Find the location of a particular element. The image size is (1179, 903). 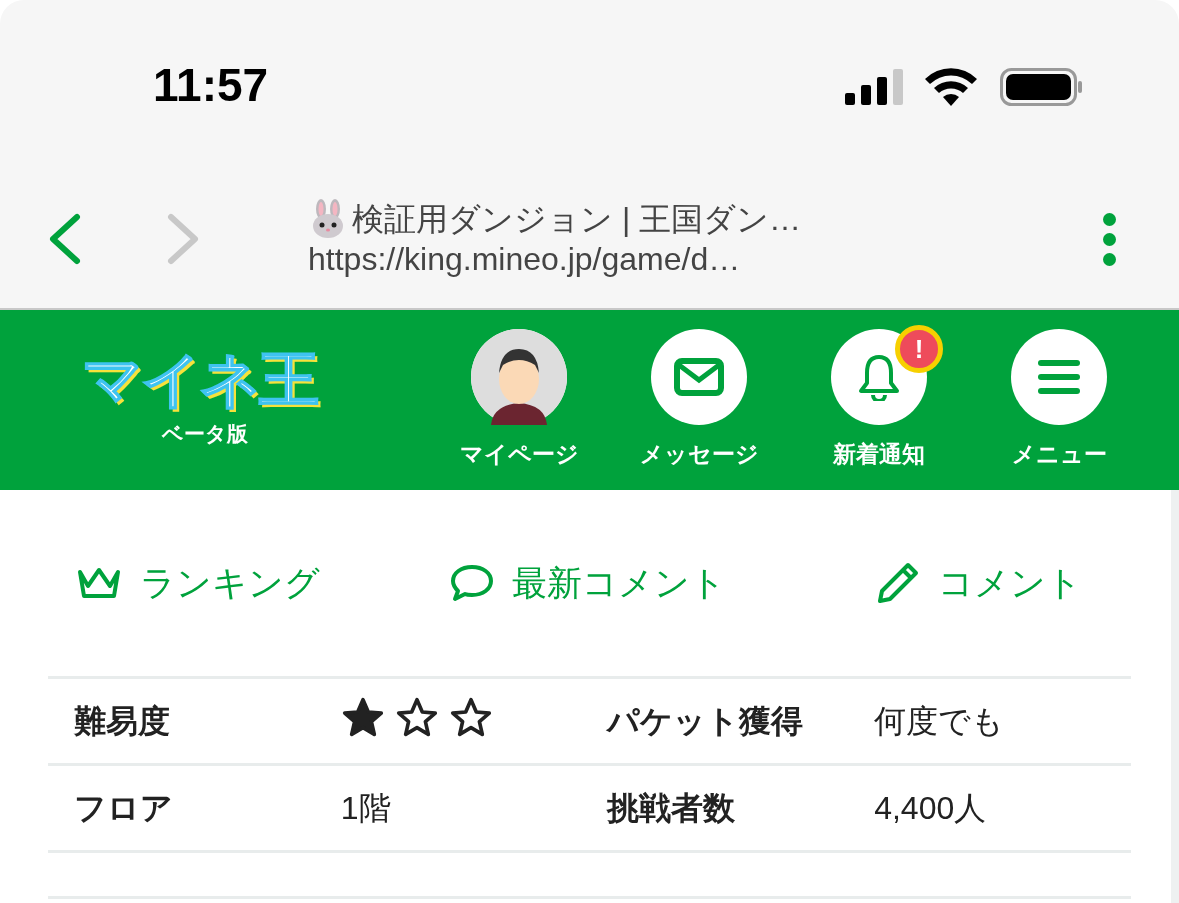

row-value: 何度でも is located at coordinates (939, 721).